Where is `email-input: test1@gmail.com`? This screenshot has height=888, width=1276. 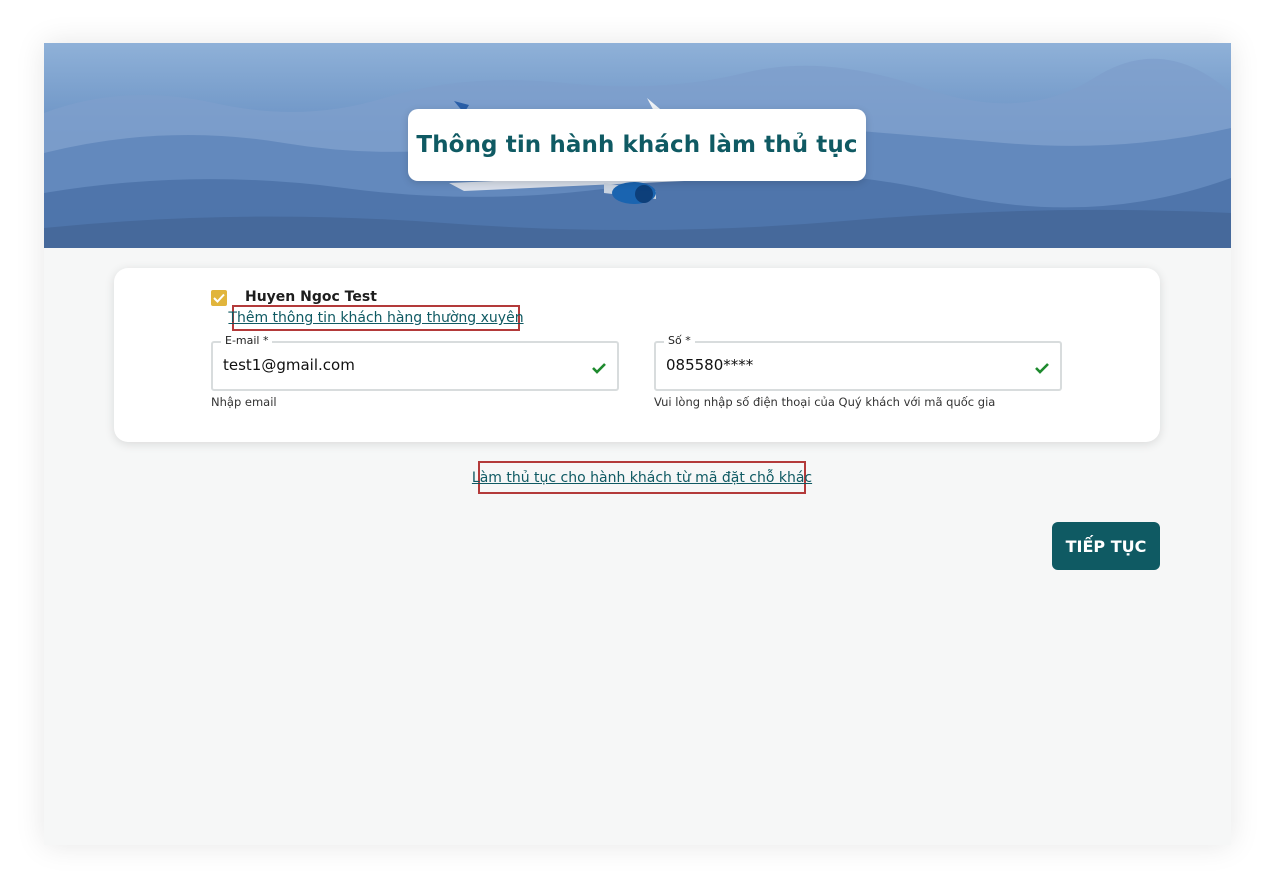
email-input: test1@gmail.com is located at coordinates (289, 365).